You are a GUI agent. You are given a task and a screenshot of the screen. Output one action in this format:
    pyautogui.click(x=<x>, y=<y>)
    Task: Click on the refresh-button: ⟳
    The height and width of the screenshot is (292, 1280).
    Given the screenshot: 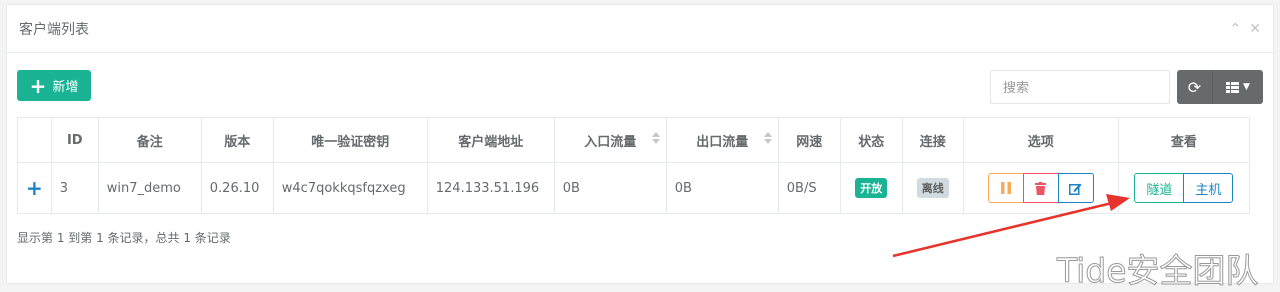 What is the action you would take?
    pyautogui.click(x=1195, y=87)
    